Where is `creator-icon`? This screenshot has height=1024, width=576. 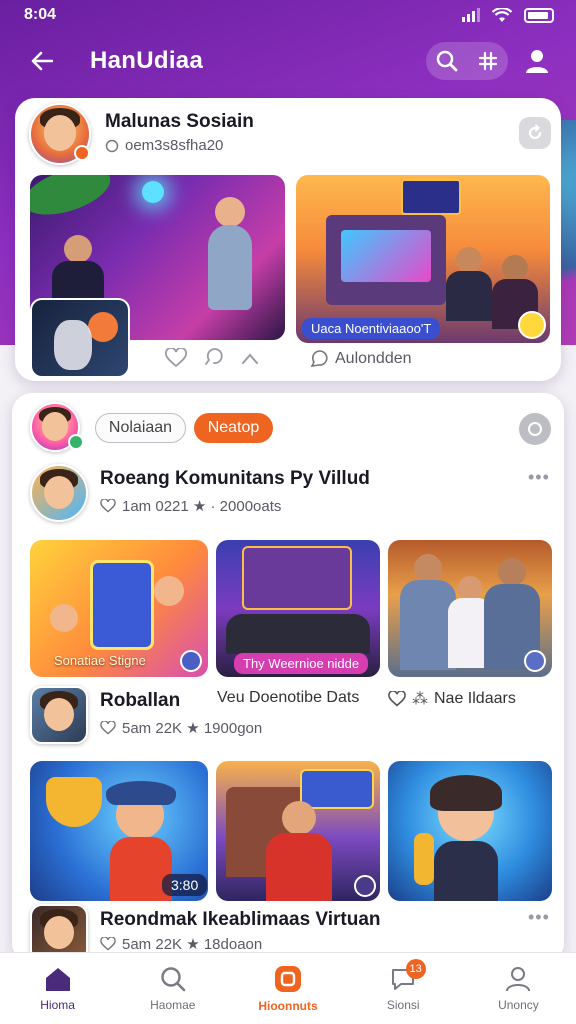 creator-icon is located at coordinates (288, 978).